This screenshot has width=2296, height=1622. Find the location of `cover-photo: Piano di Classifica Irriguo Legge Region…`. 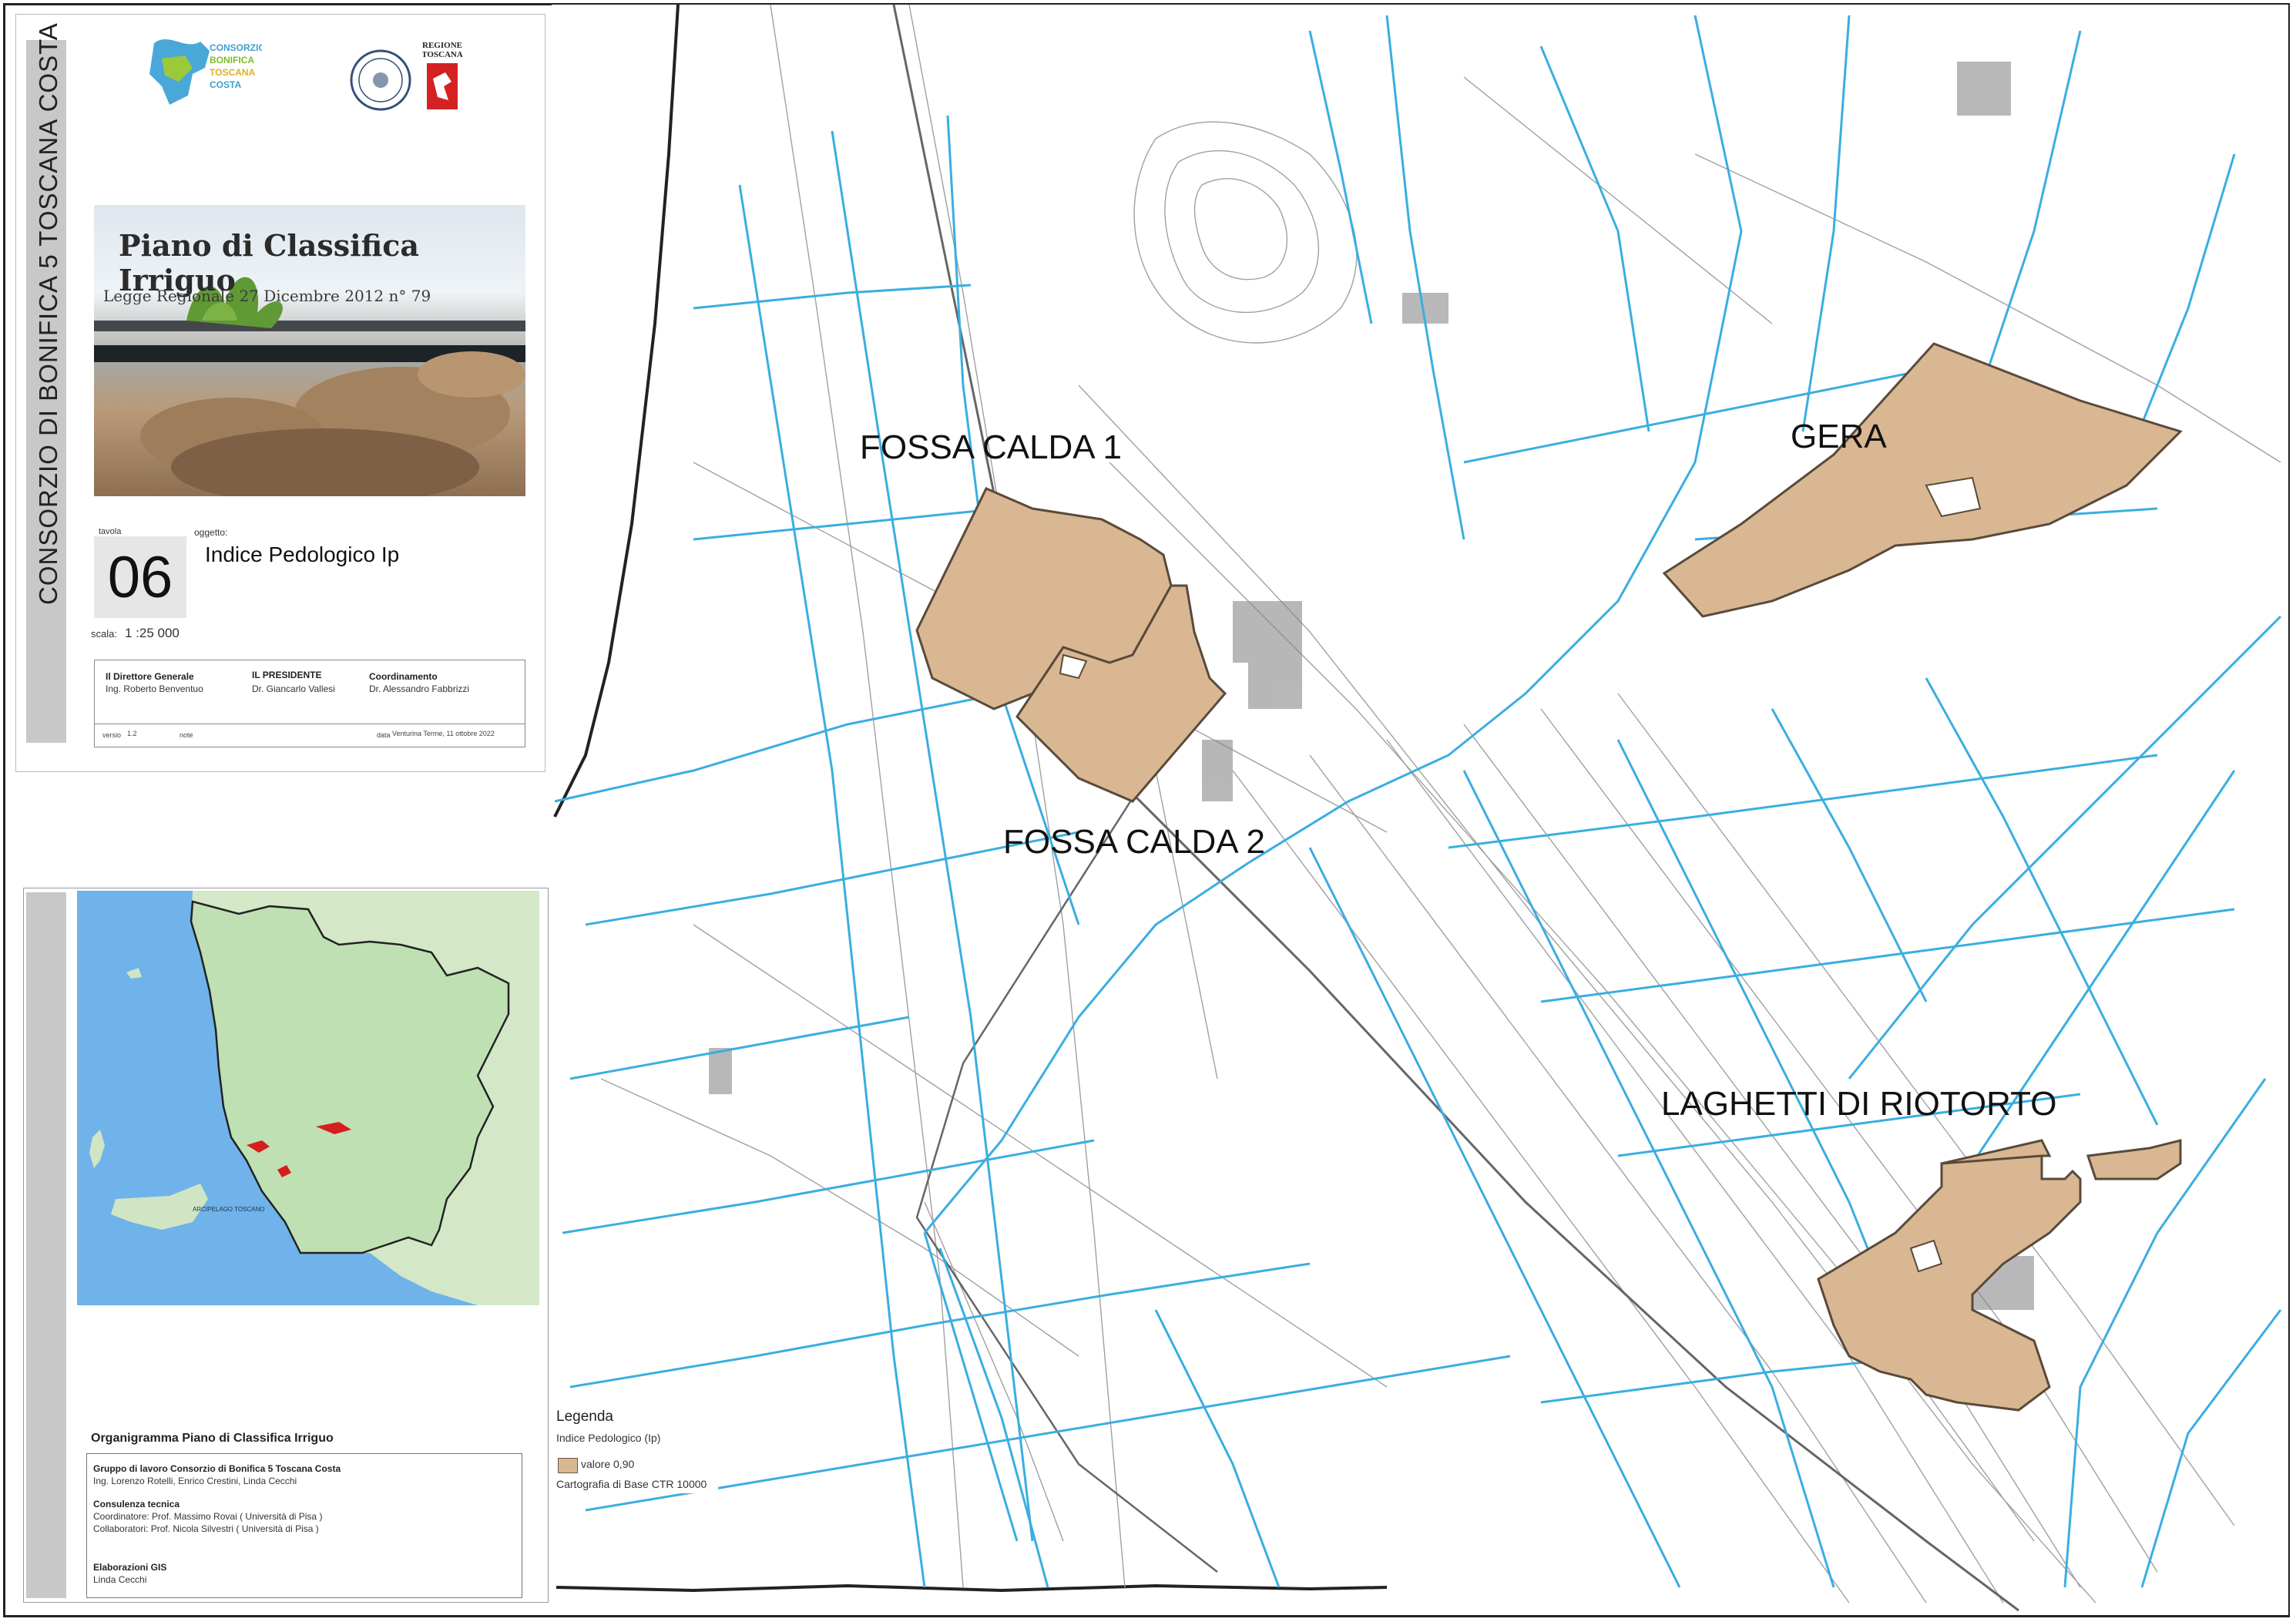

cover-photo: Piano di Classifica Irriguo Legge Region… is located at coordinates (310, 350).